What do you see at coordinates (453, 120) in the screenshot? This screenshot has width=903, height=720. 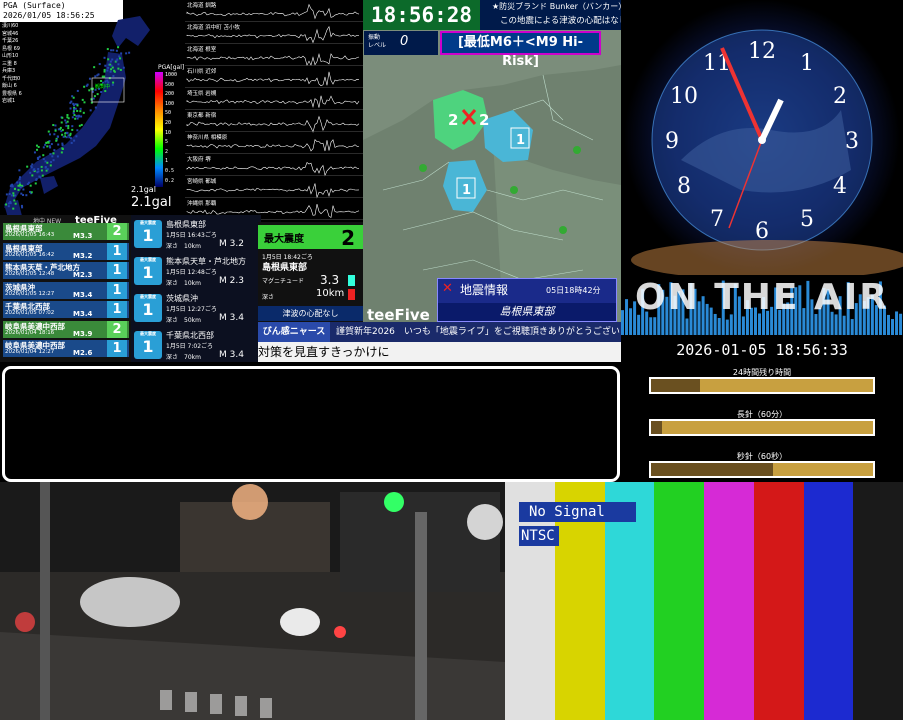 I see `map-marker-left: 2` at bounding box center [453, 120].